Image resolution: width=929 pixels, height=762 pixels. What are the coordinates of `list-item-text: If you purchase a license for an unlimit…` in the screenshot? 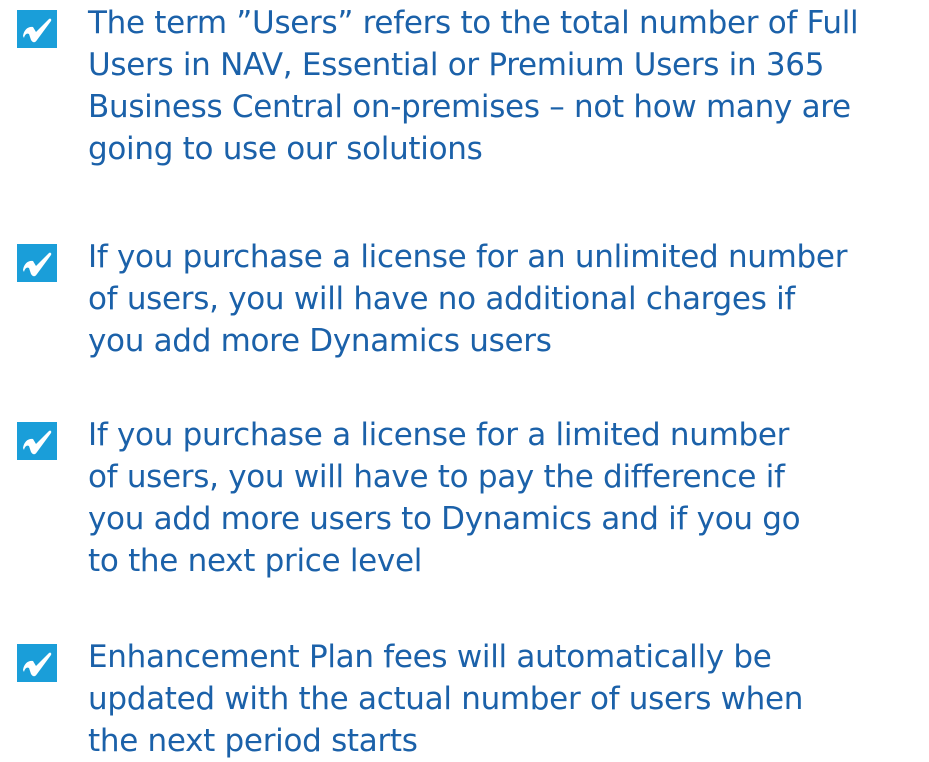 It's located at (468, 299).